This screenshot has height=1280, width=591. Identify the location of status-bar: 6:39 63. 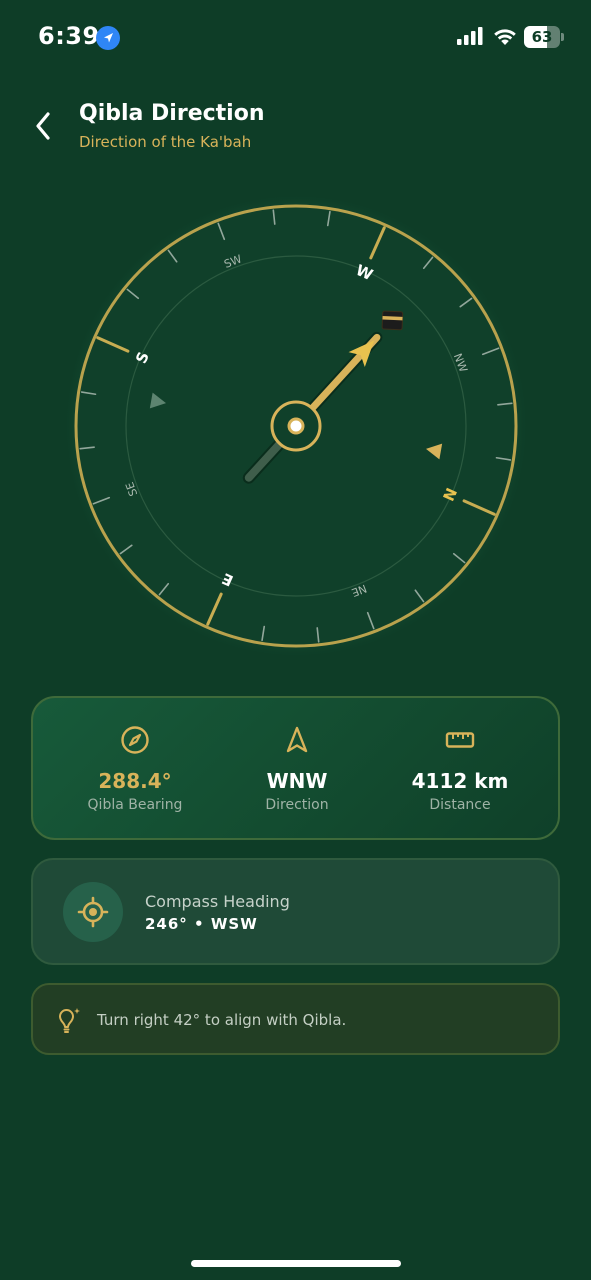
(295, 38).